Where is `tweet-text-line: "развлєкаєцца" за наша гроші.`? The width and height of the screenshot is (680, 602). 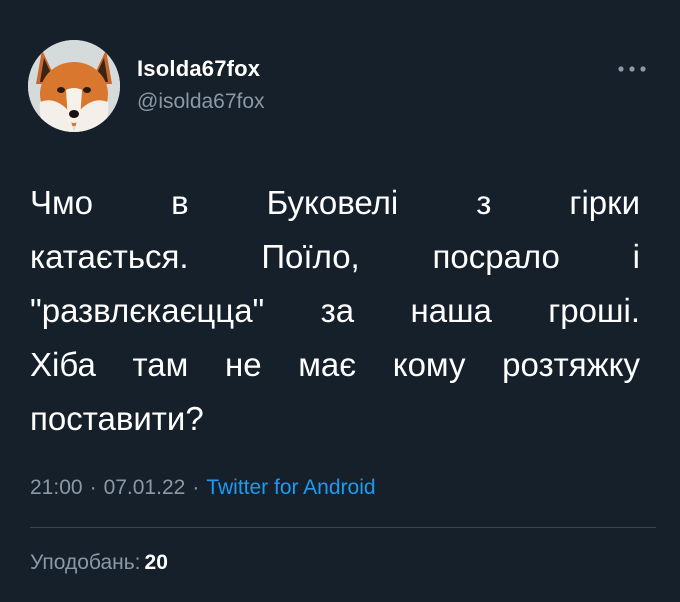
tweet-text-line: "развлєкаєцца" за наша гроші. is located at coordinates (335, 310).